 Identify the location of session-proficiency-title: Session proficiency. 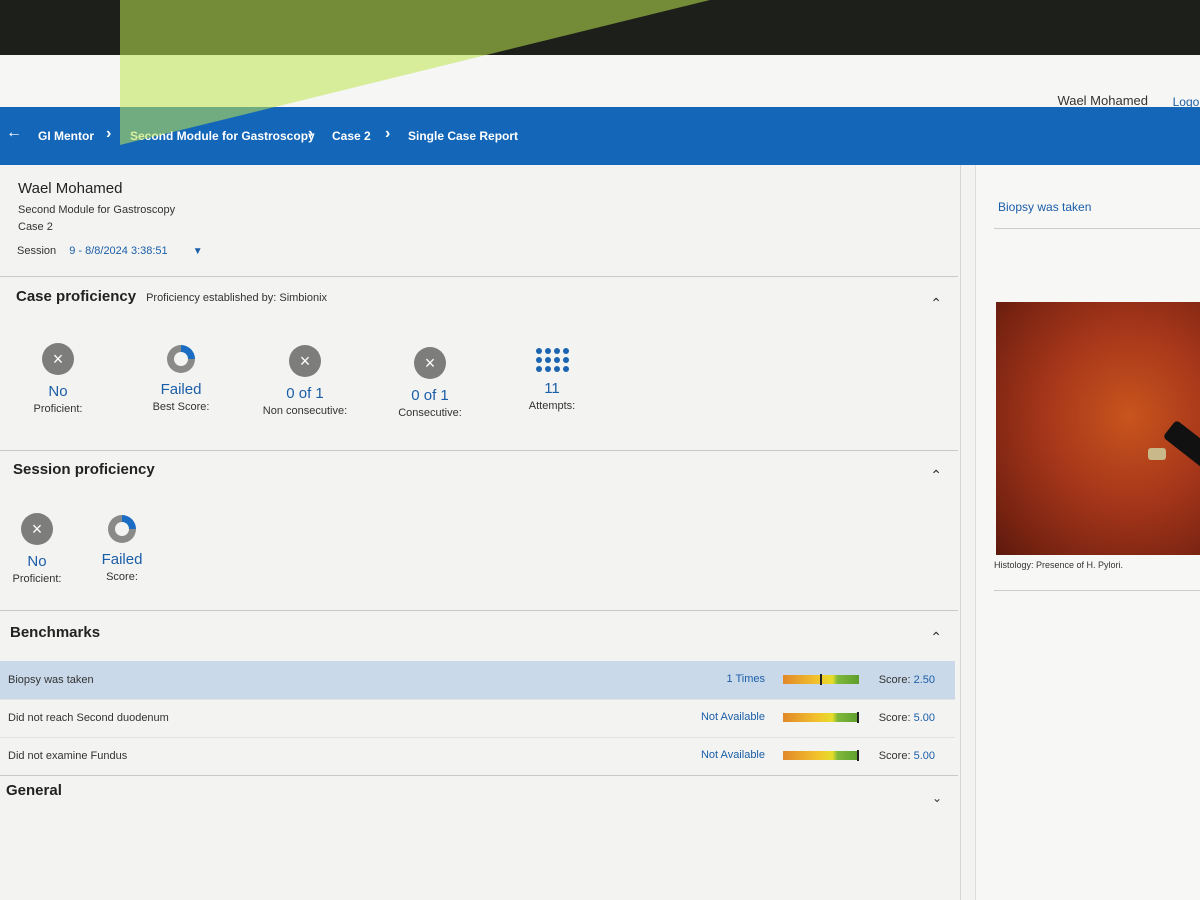
(84, 469).